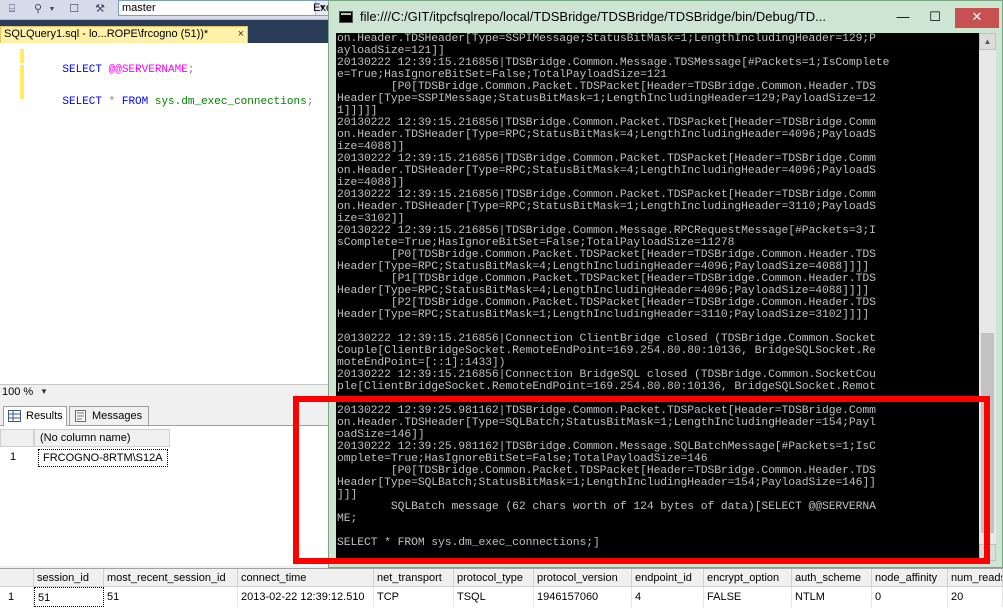 The image size is (1003, 611). Describe the element at coordinates (832, 578) in the screenshot. I see `column-header-auth-scheme: auth_scheme` at that location.